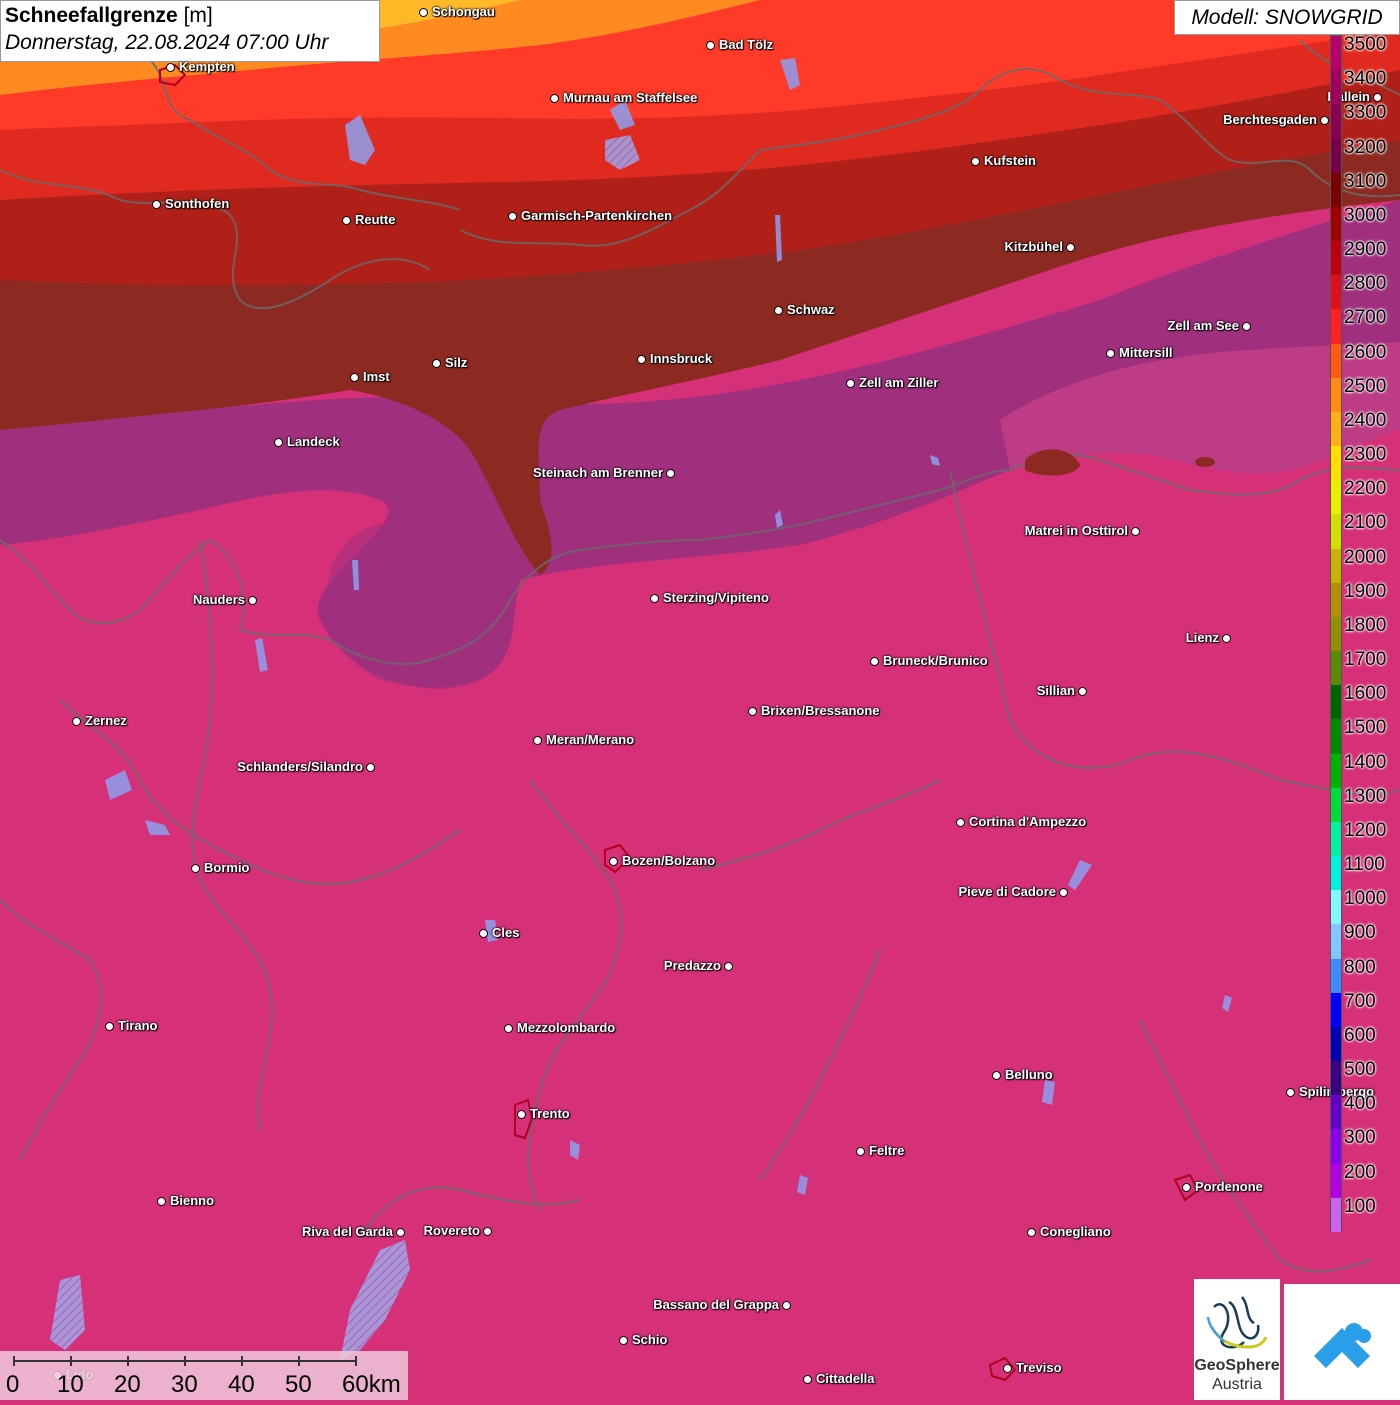 The width and height of the screenshot is (1400, 1405). I want to click on city-label: Cortina d'Ampezzo, so click(1027, 821).